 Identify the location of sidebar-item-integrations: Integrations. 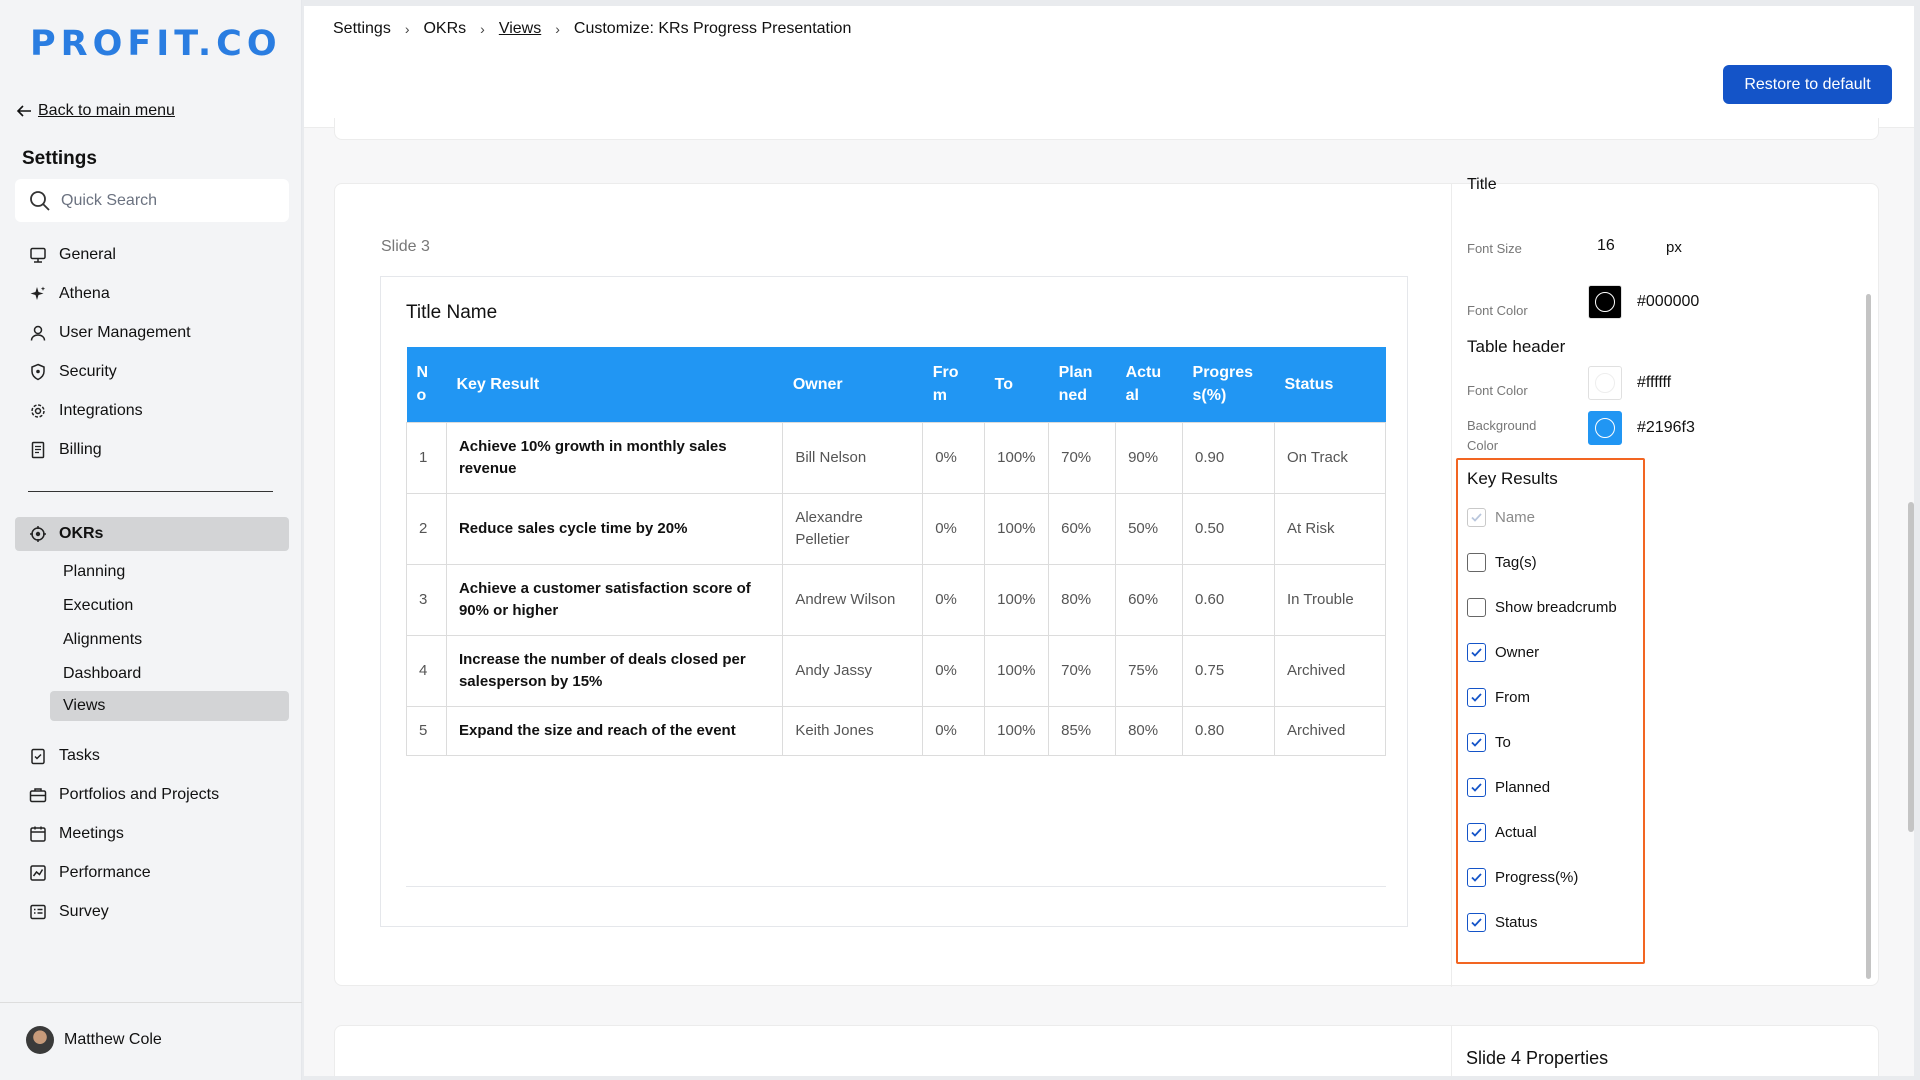
(152, 410).